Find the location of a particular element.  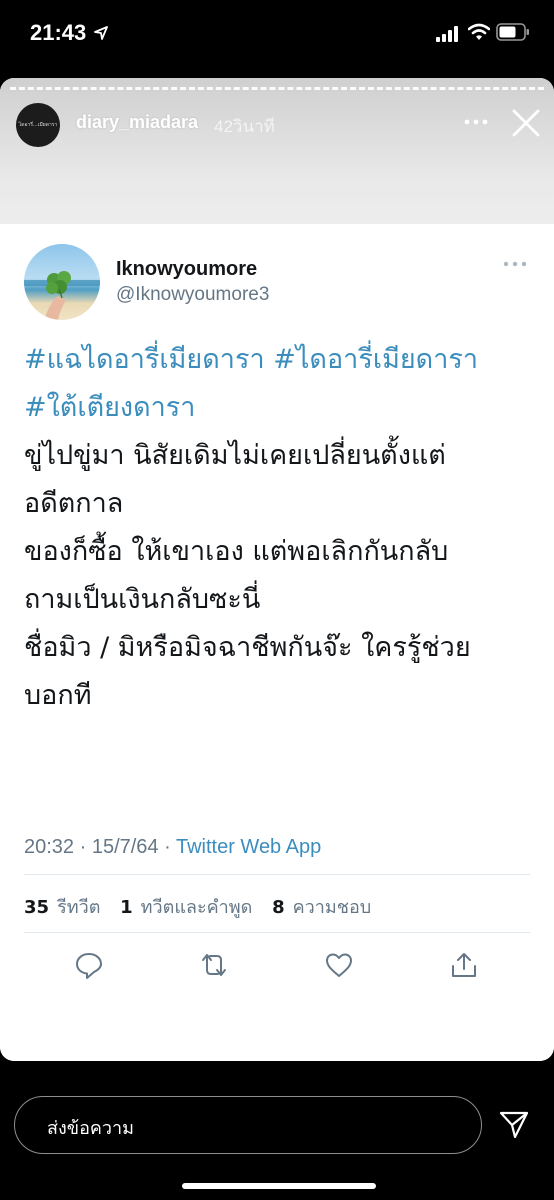

tweet-display-name: Iknowyoumore is located at coordinates (186, 269).